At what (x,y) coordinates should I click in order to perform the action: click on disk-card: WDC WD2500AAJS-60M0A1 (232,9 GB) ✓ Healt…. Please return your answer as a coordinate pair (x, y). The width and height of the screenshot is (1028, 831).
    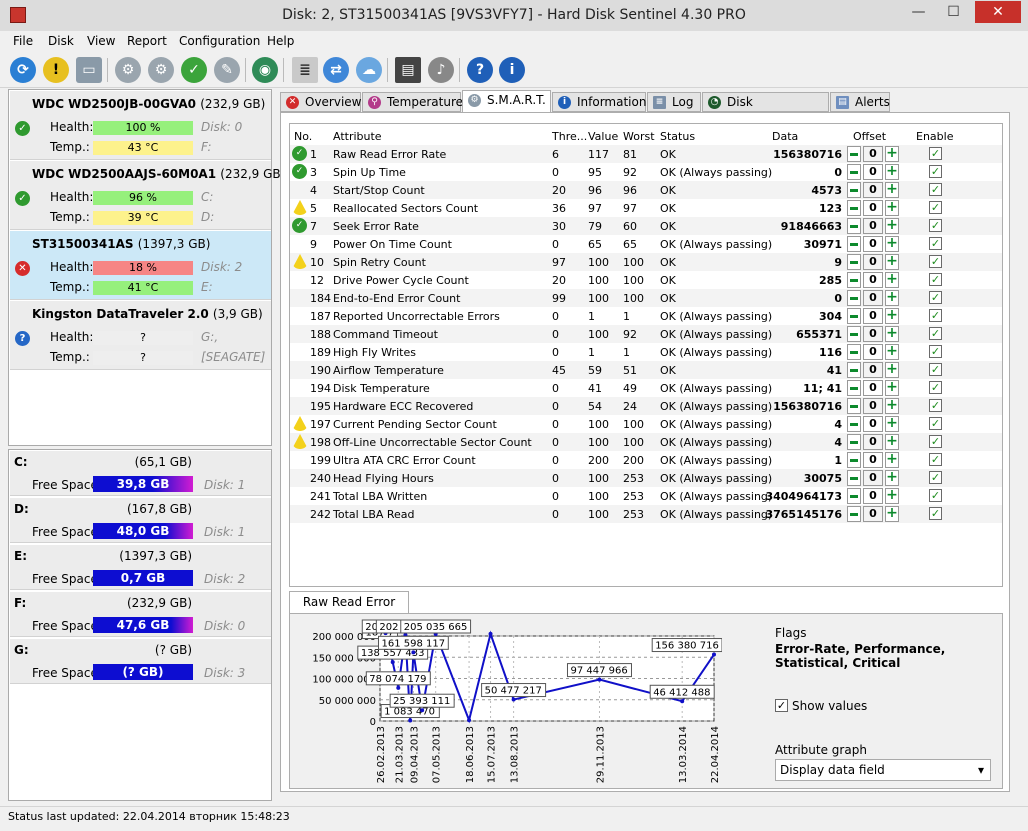
    Looking at the image, I should click on (147, 195).